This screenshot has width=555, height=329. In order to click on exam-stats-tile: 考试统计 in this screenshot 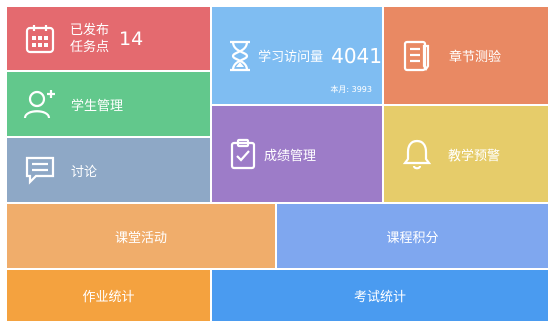, I will do `click(380, 295)`.